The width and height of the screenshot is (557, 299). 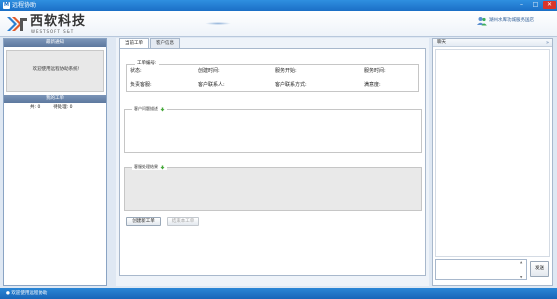 I want to click on handling-result-section: 客服处理结果, so click(x=273, y=187).